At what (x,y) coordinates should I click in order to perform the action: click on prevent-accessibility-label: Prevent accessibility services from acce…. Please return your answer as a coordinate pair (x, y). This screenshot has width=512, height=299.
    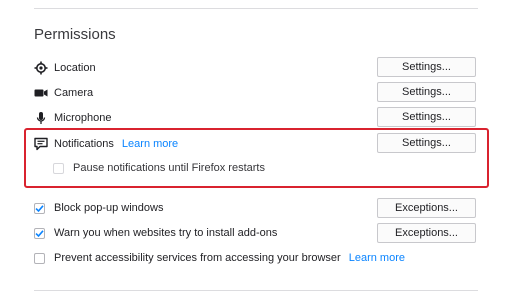
    Looking at the image, I should click on (197, 258).